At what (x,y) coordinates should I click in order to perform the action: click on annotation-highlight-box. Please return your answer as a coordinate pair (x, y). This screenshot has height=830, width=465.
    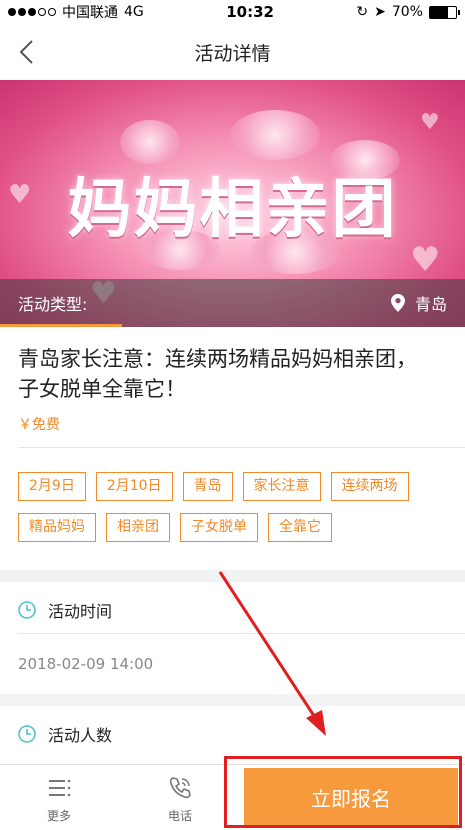
    Looking at the image, I should click on (343, 792).